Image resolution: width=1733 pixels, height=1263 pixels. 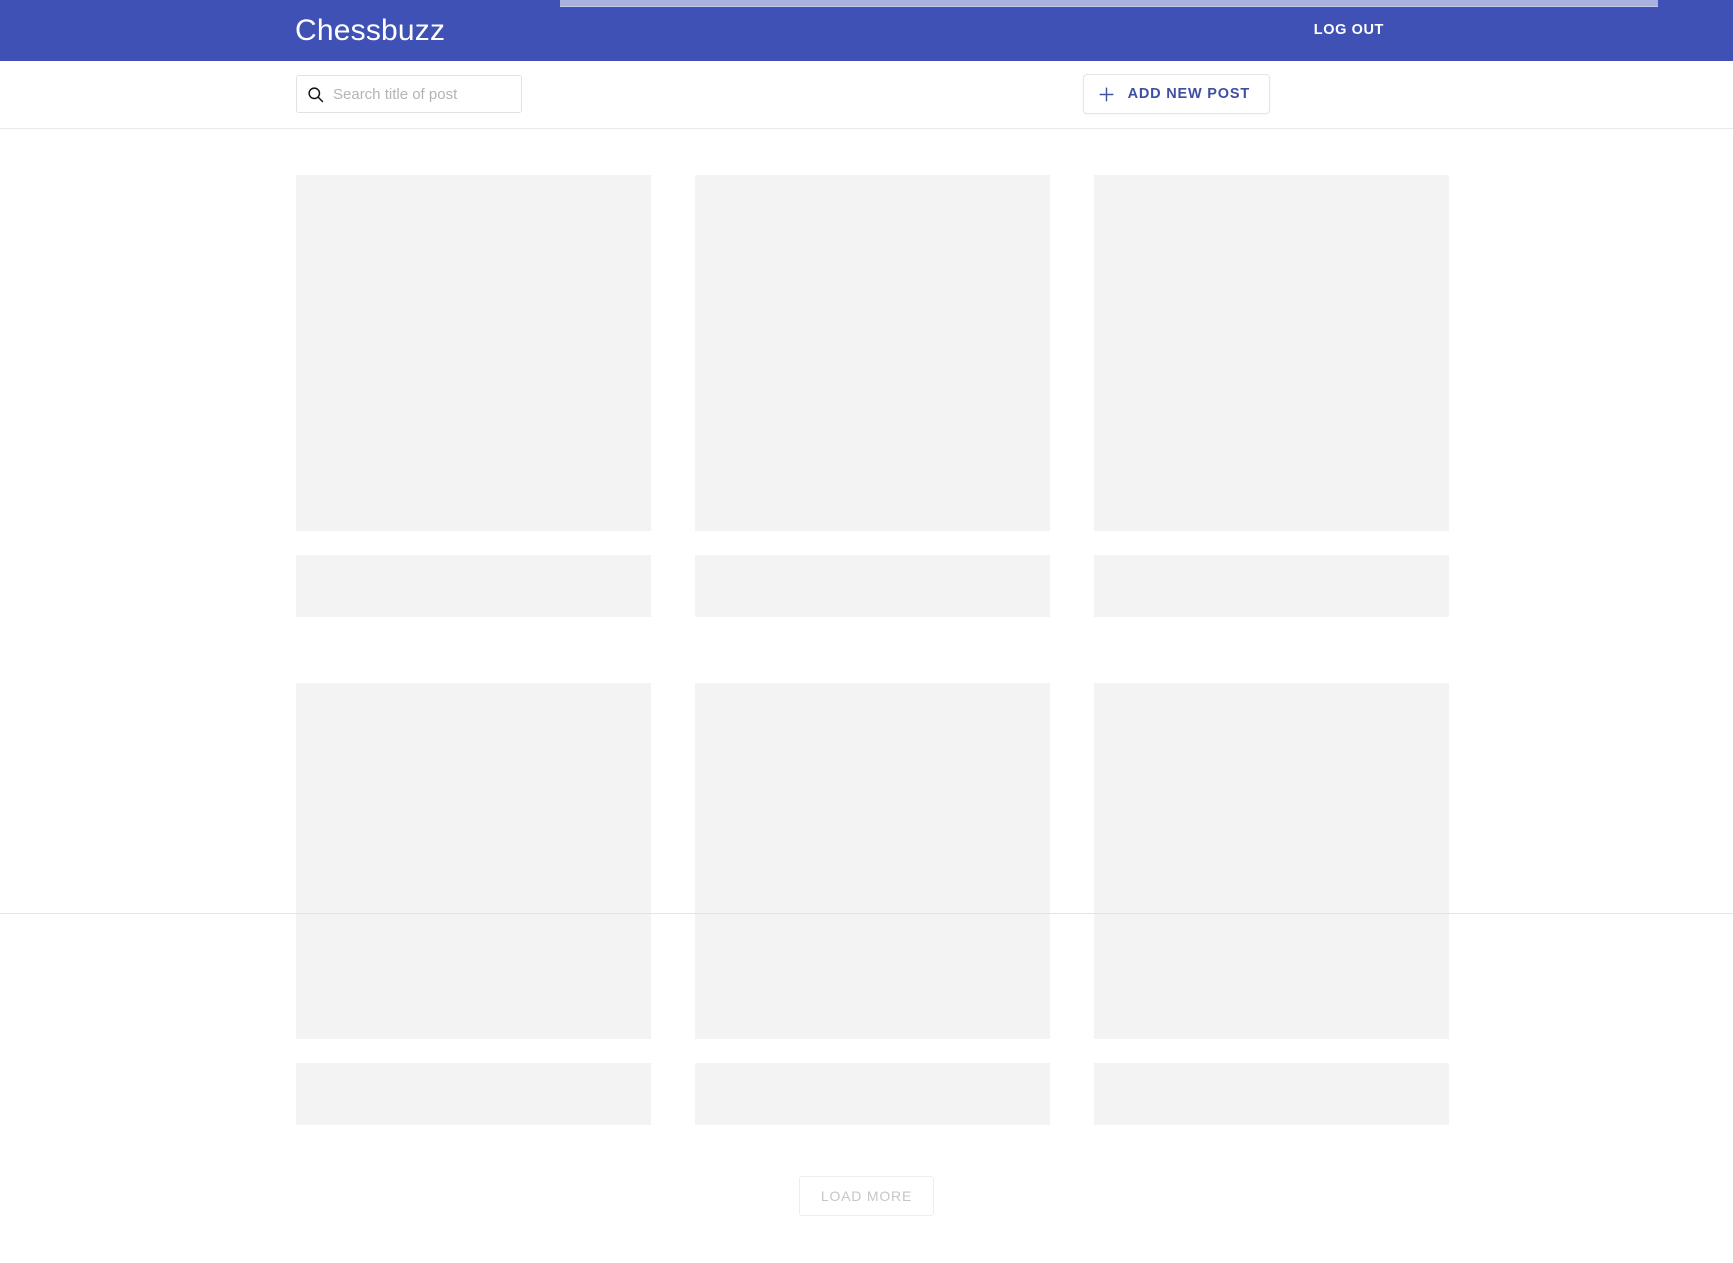 What do you see at coordinates (866, 913) in the screenshot?
I see `content-divider` at bounding box center [866, 913].